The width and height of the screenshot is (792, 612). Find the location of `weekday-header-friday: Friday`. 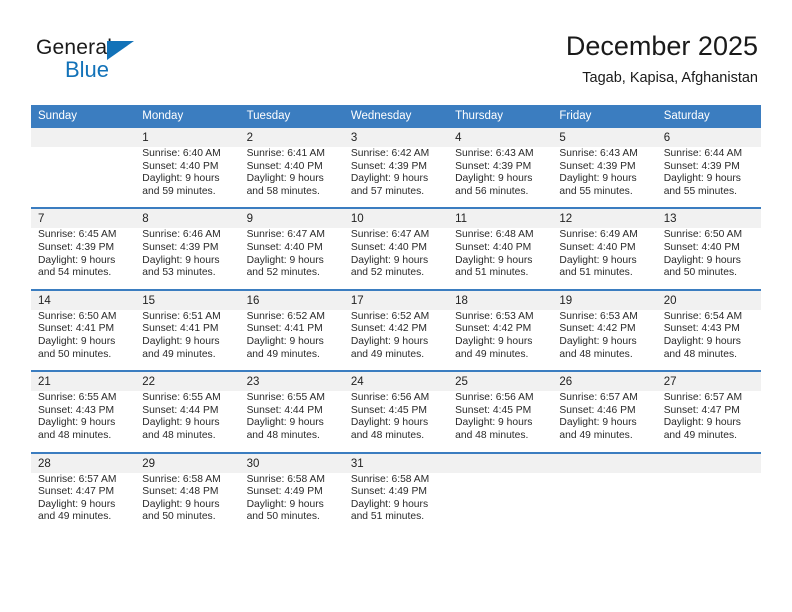

weekday-header-friday: Friday is located at coordinates (604, 116).